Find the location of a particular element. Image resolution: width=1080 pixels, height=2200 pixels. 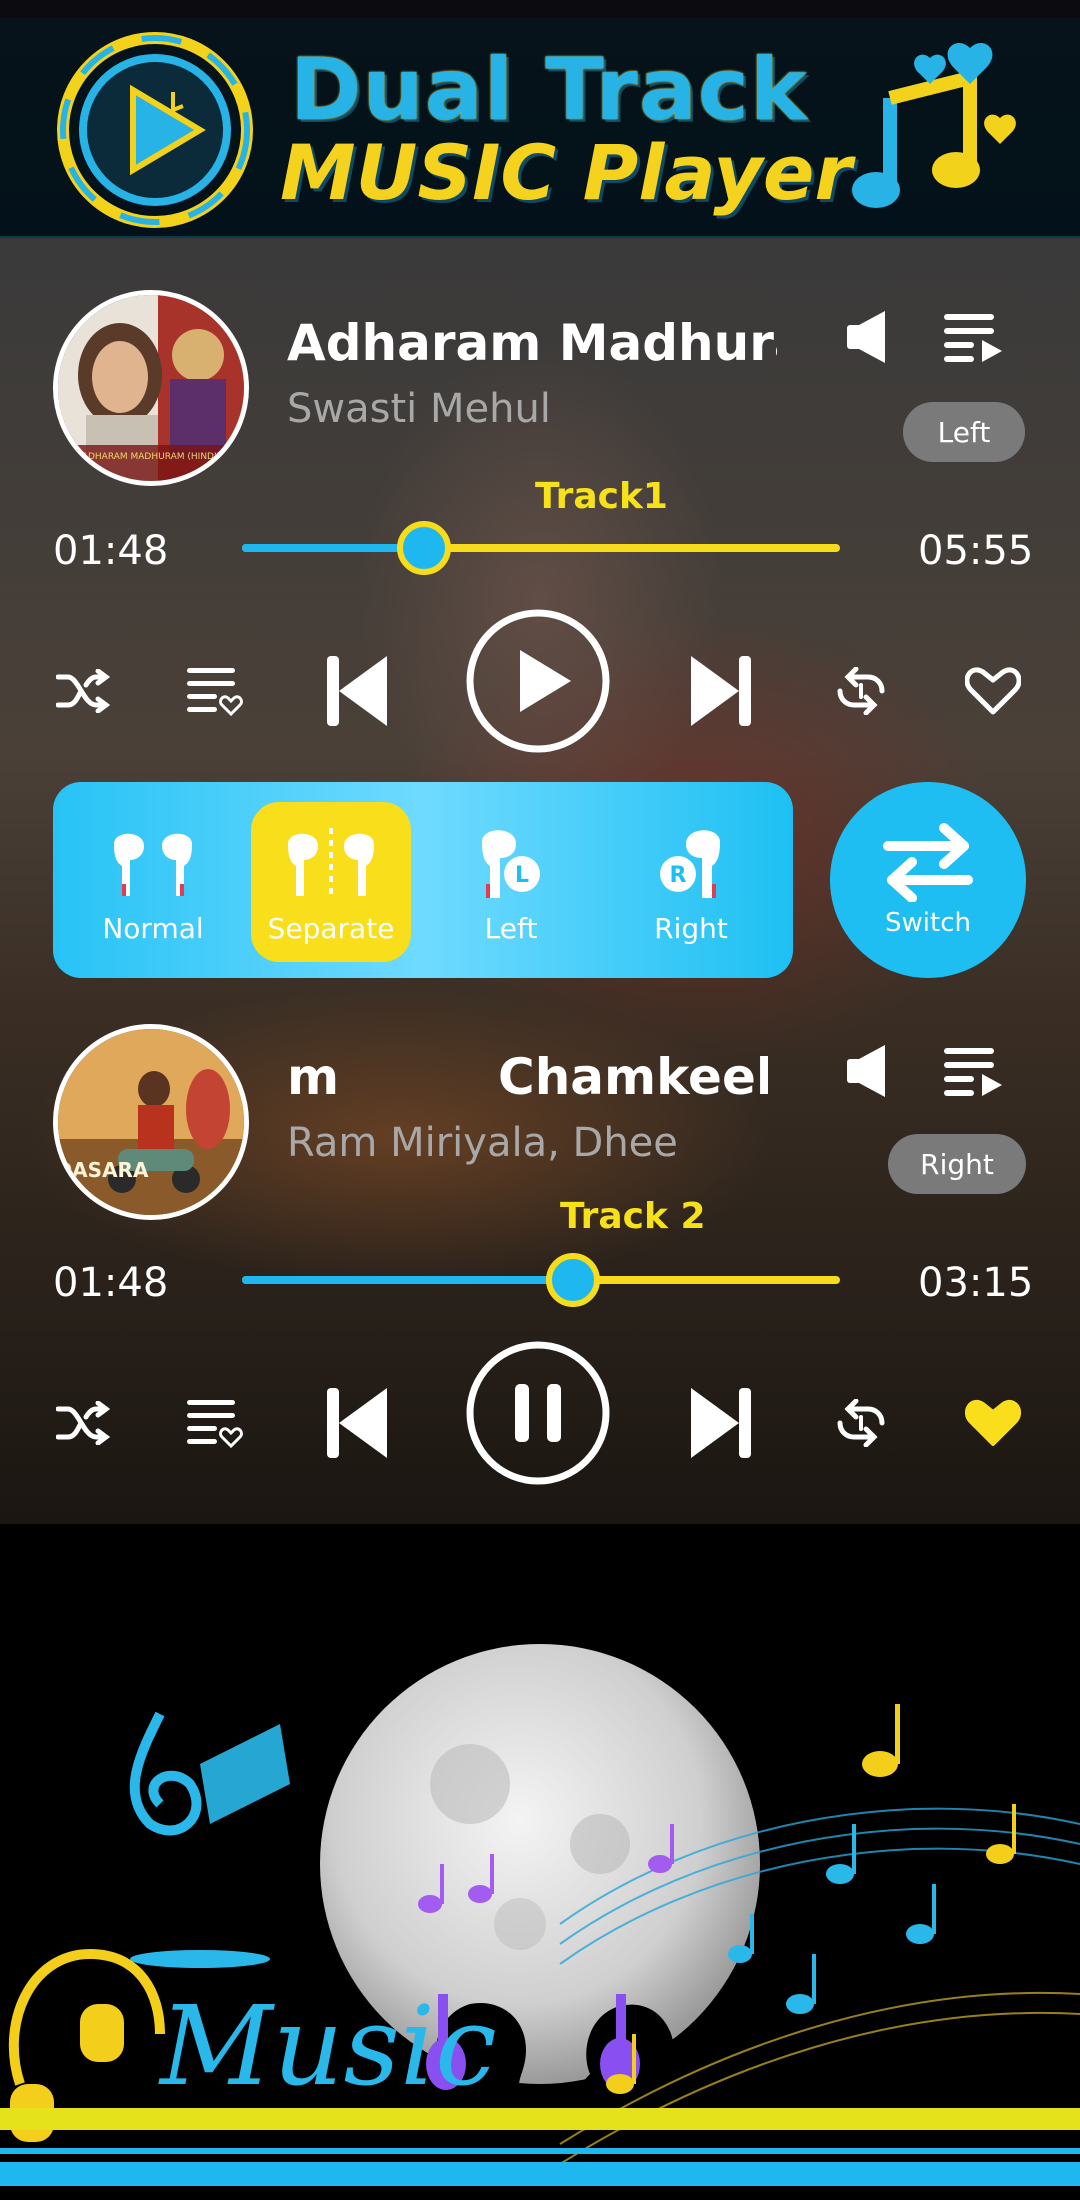

mode-right-button: R Right is located at coordinates (691, 882).